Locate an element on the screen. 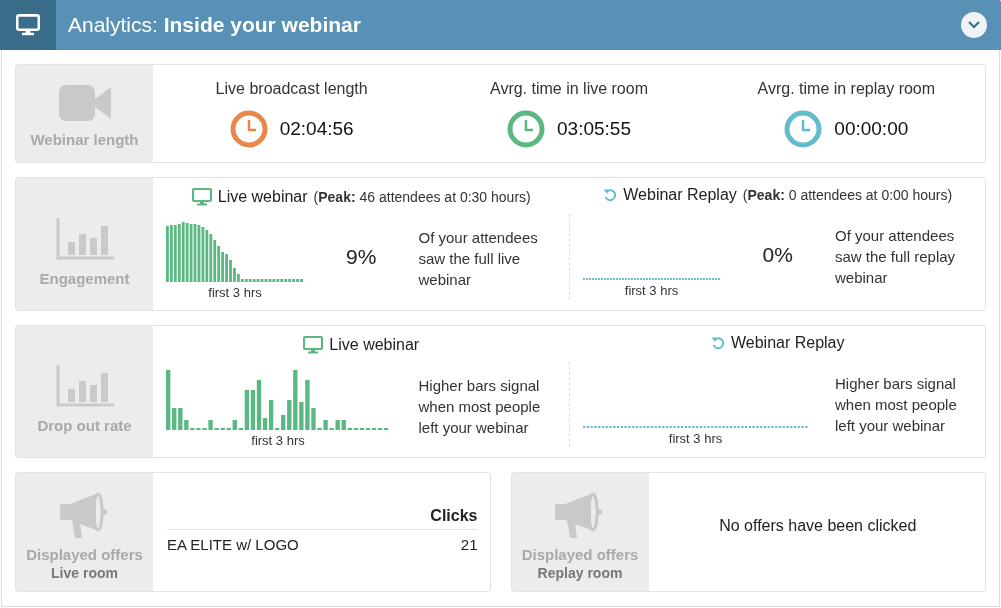 This screenshot has width=1001, height=608. stat-value: 03:05:55 is located at coordinates (594, 128).